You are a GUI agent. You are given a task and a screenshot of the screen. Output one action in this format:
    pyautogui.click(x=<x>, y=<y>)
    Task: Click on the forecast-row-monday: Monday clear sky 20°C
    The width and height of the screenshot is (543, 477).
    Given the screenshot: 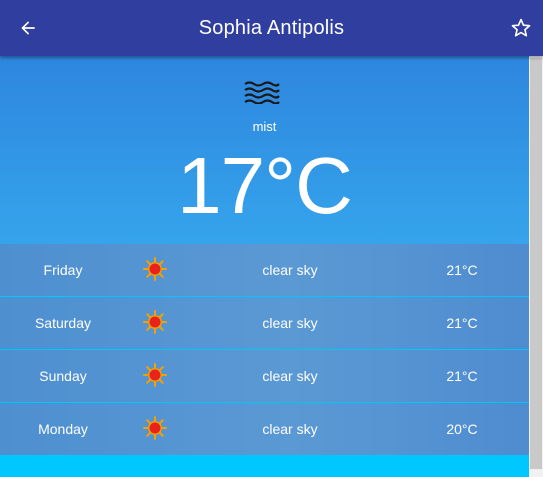 What is the action you would take?
    pyautogui.click(x=264, y=429)
    